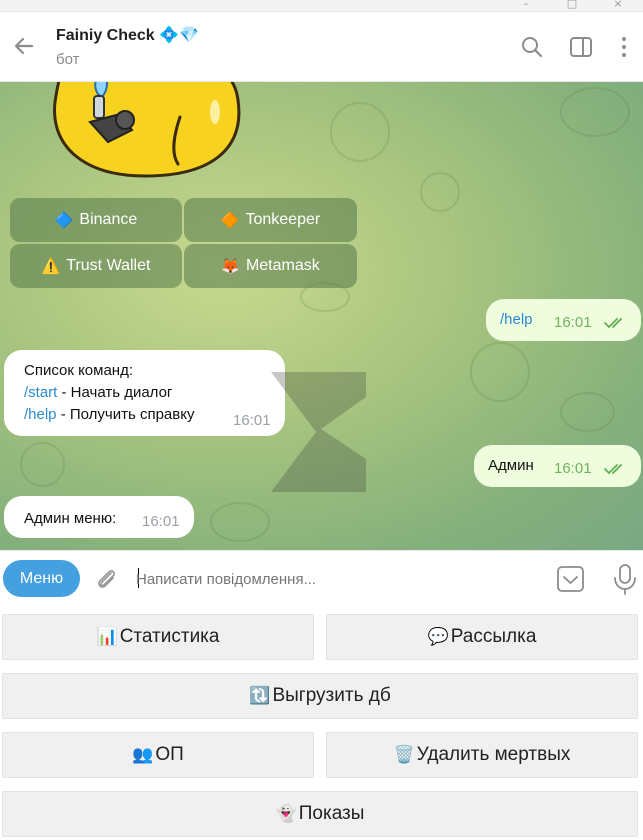 The image size is (643, 840). Describe the element at coordinates (108, 265) in the screenshot. I see `inline-button-label: Trust Wallet` at that location.